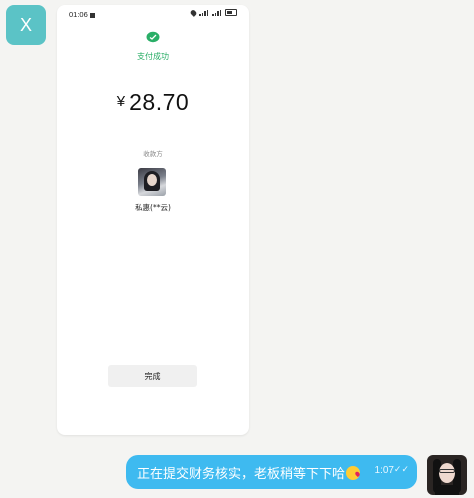 The width and height of the screenshot is (474, 498). Describe the element at coordinates (153, 207) in the screenshot. I see `payee-name: 私惠(**云)` at that location.